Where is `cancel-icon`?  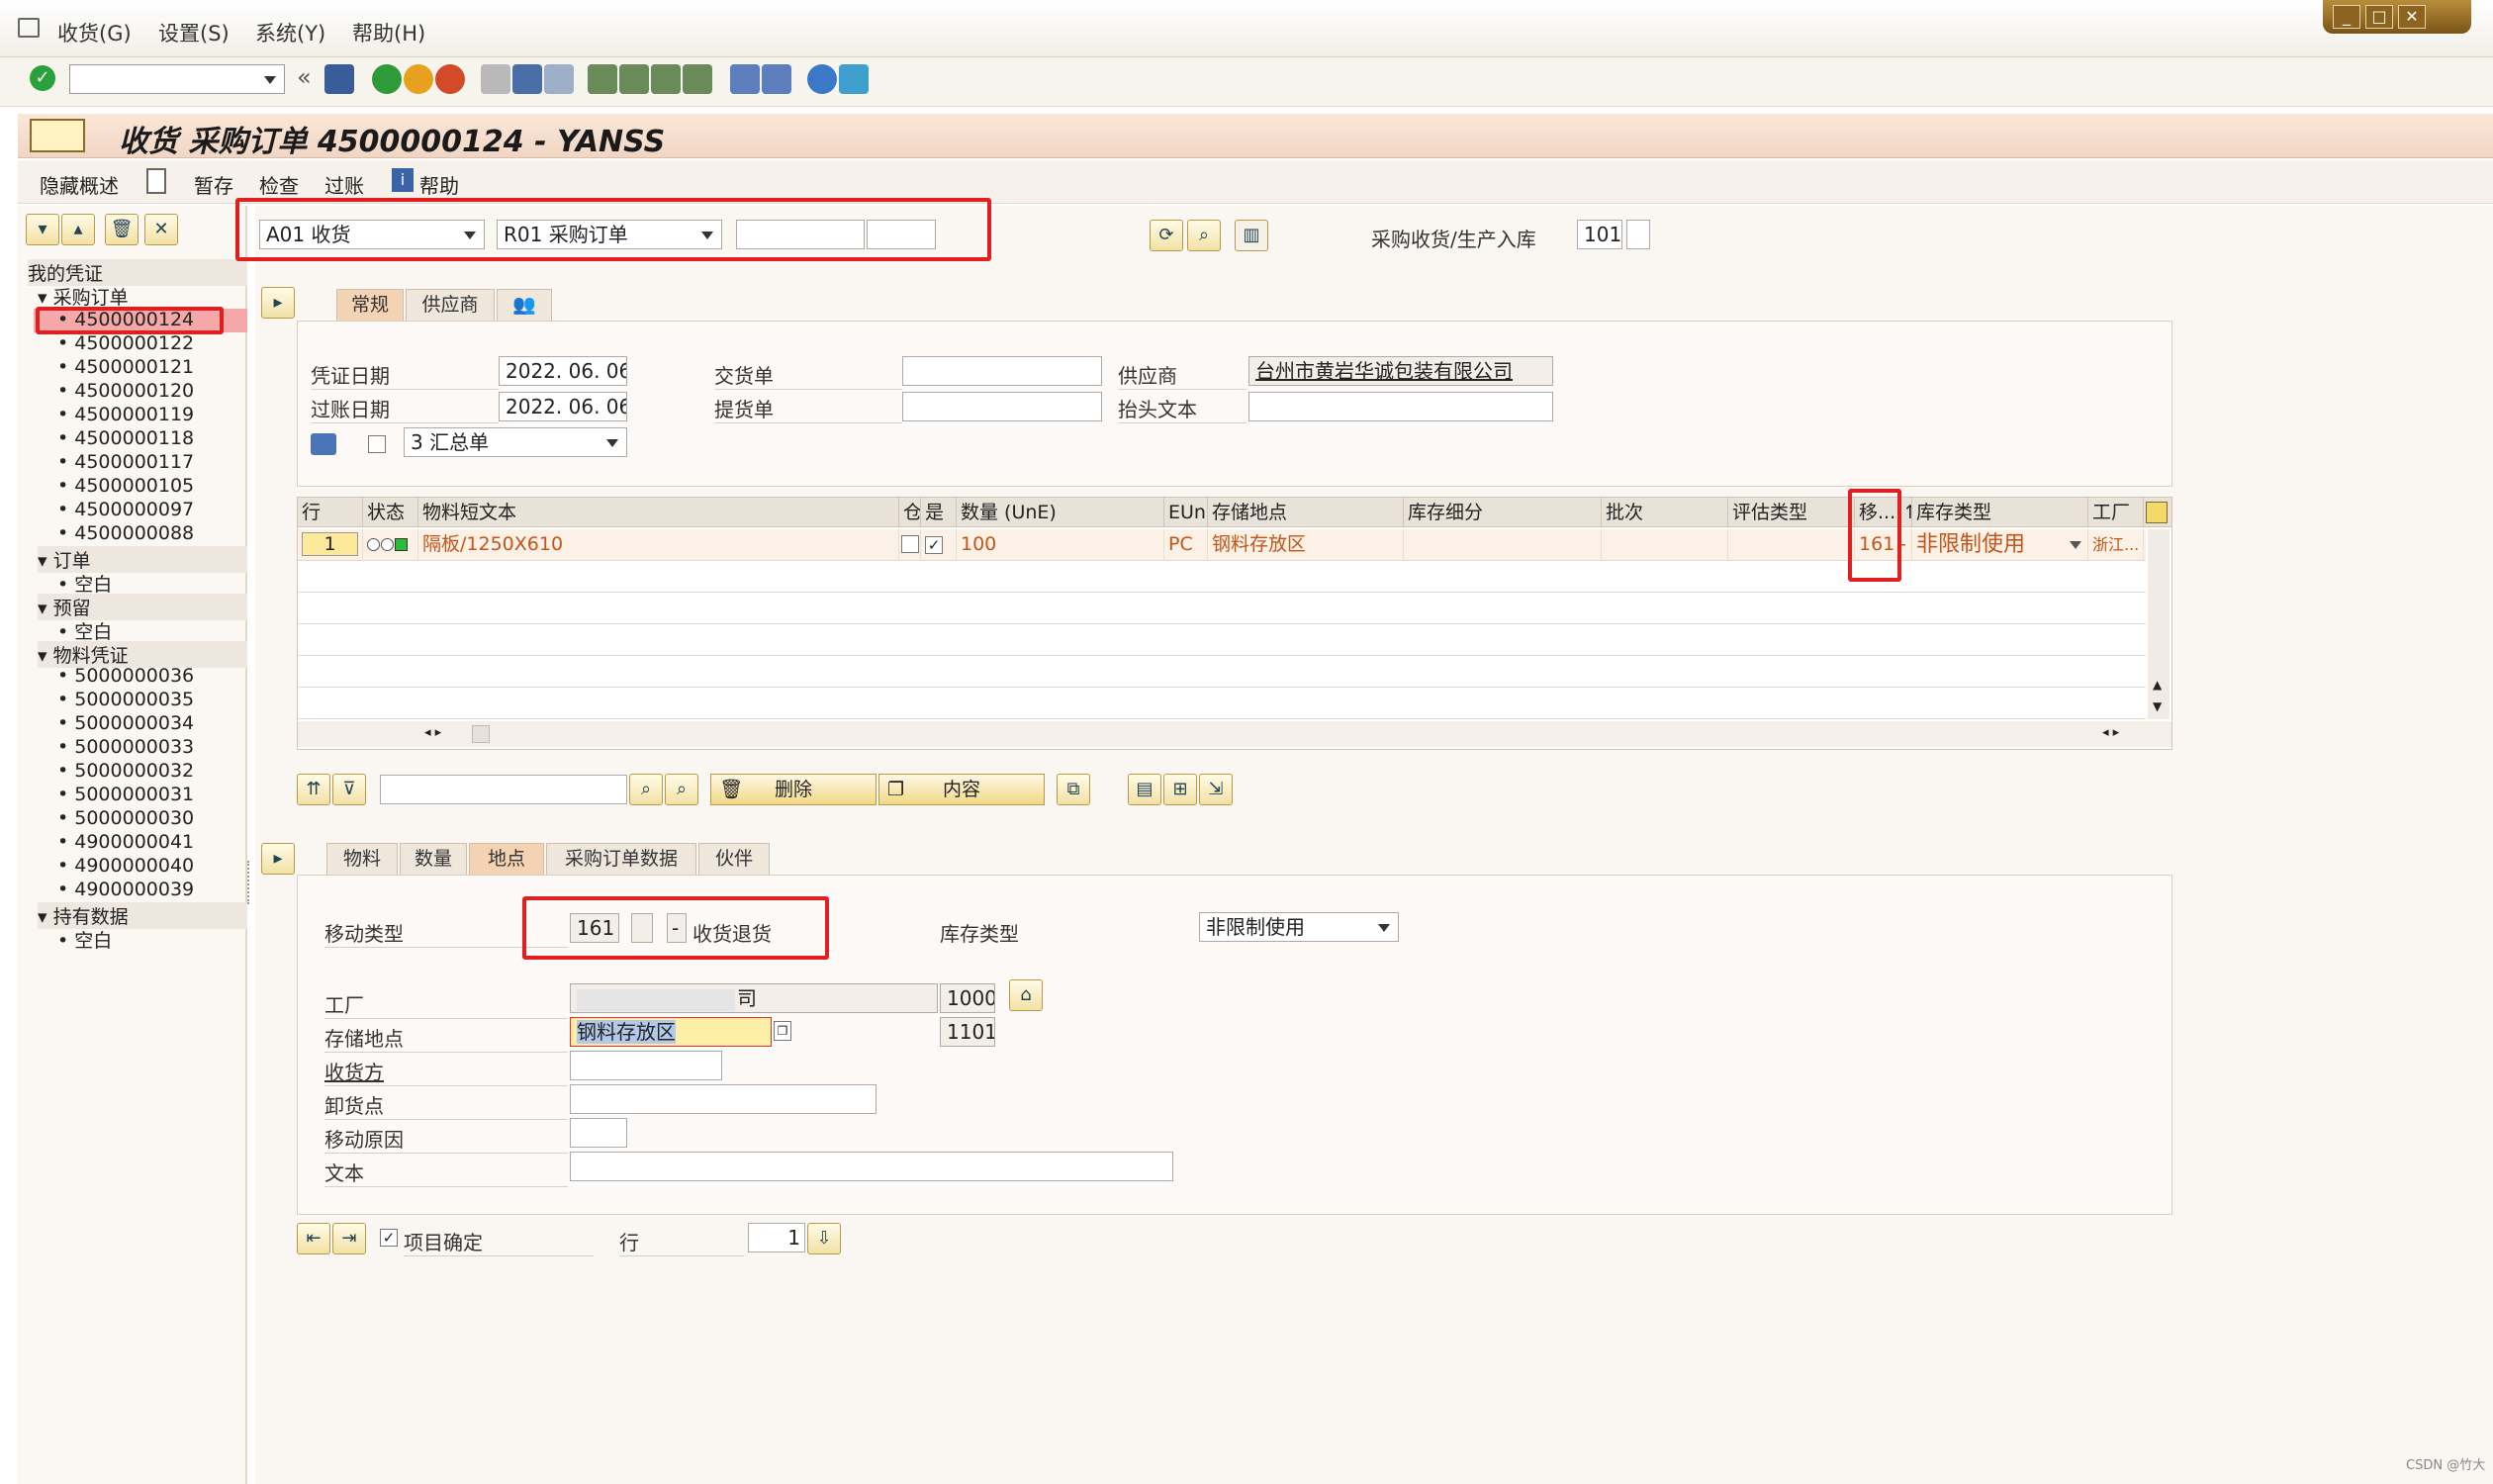 cancel-icon is located at coordinates (450, 79).